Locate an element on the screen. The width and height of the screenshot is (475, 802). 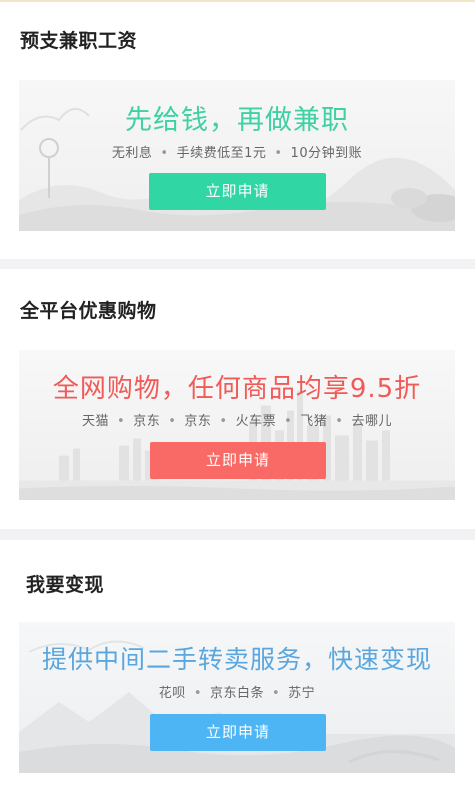
feature-item: 去哪儿 is located at coordinates (371, 421).